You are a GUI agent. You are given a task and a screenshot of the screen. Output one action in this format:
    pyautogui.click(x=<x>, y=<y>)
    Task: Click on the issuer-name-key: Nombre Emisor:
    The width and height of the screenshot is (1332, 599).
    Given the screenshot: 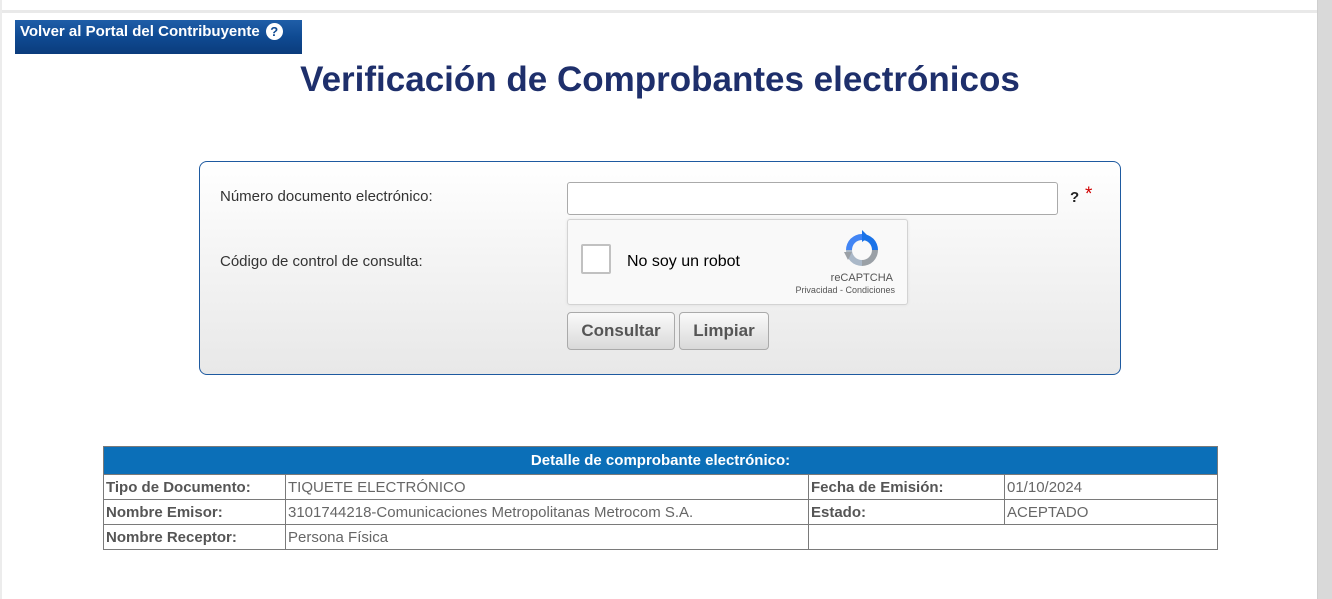 What is the action you would take?
    pyautogui.click(x=194, y=512)
    